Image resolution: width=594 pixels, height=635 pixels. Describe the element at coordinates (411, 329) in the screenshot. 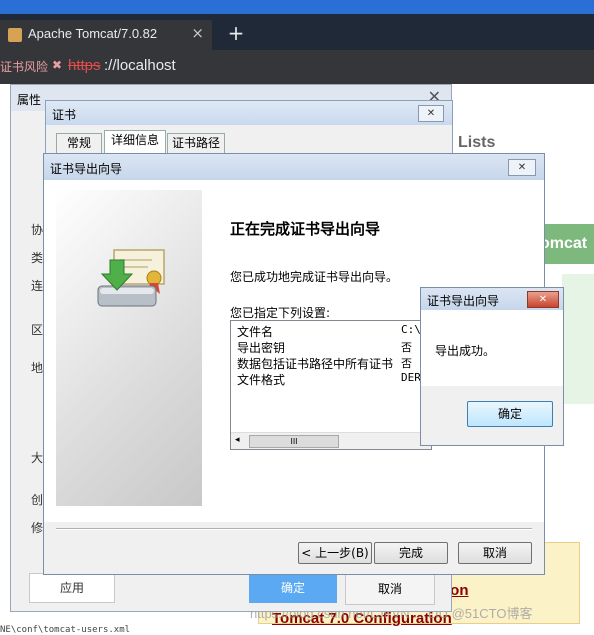

I see `setting-value: C:\` at that location.